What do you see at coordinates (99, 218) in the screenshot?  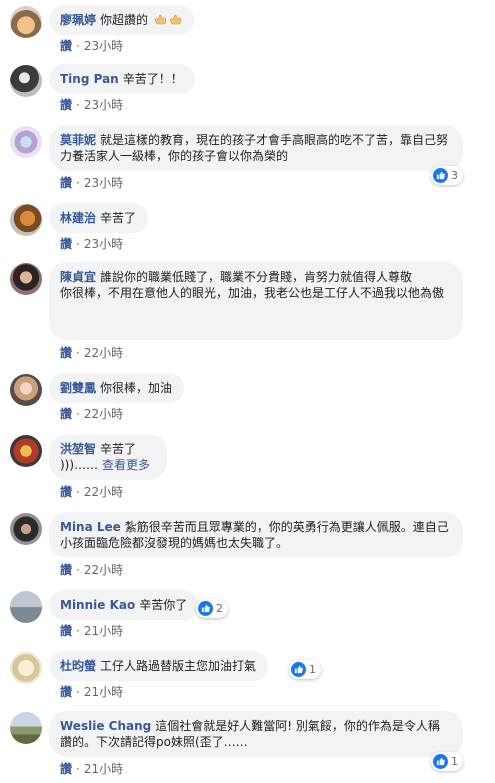 I see `comment-bubble: 林建治 辛苦了` at bounding box center [99, 218].